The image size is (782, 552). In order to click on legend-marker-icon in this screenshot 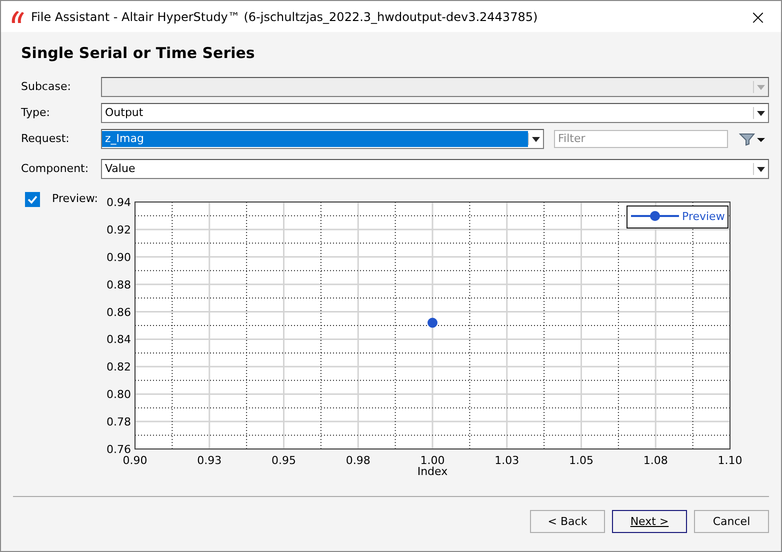, I will do `click(655, 216)`.